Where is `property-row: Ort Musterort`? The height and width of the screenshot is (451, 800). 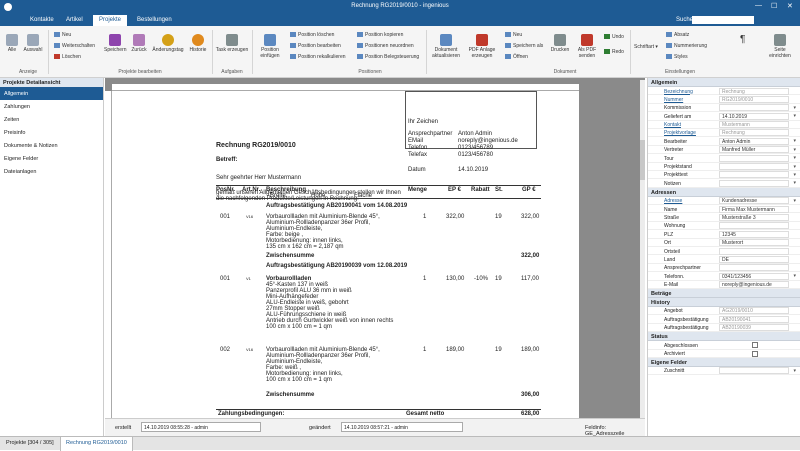
property-row: Ort Musterort is located at coordinates (724, 243).